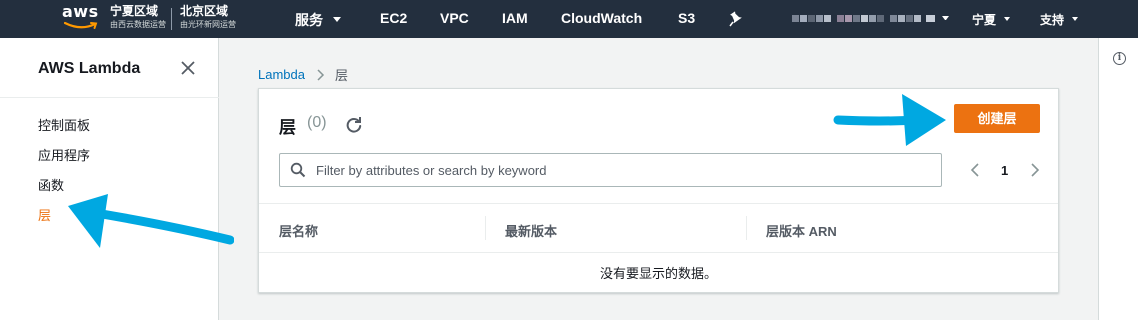  What do you see at coordinates (870, 18) in the screenshot?
I see `account-menu-obscured` at bounding box center [870, 18].